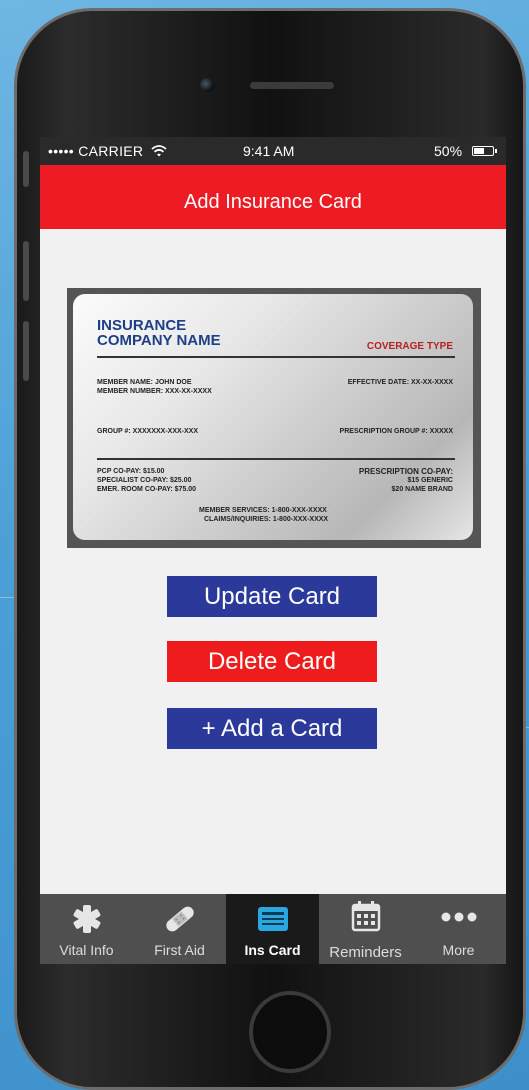 The height and width of the screenshot is (1090, 529). What do you see at coordinates (144, 382) in the screenshot?
I see `card-member-name: MEMBER NAME: JOHN DOE` at bounding box center [144, 382].